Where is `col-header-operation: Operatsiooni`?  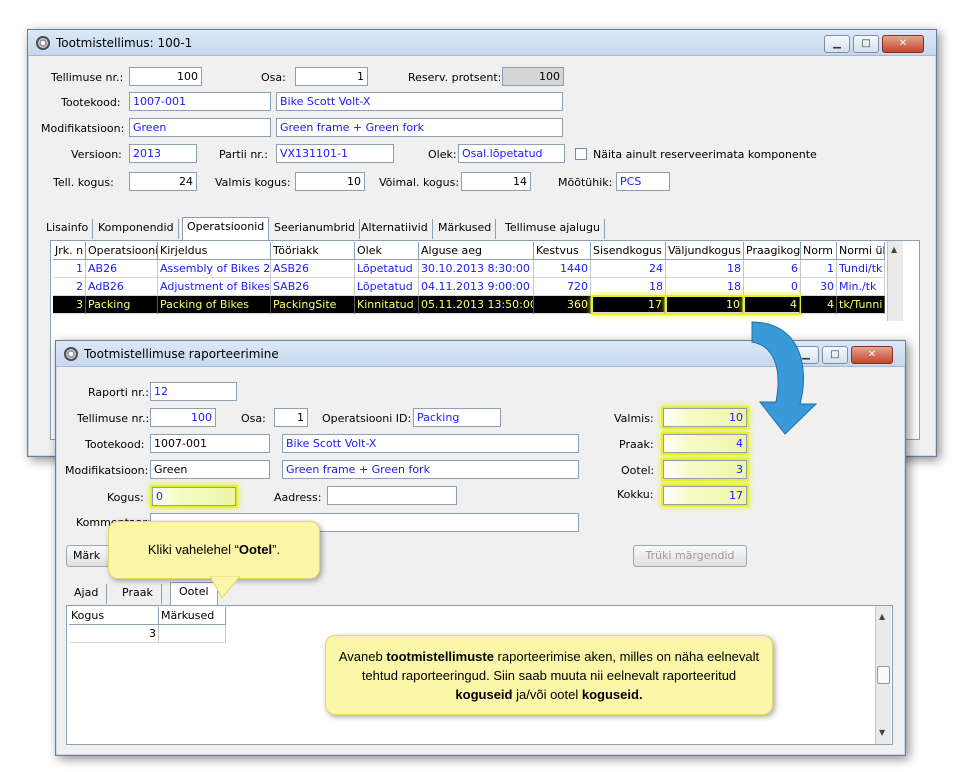 col-header-operation: Operatsiooni is located at coordinates (122, 251).